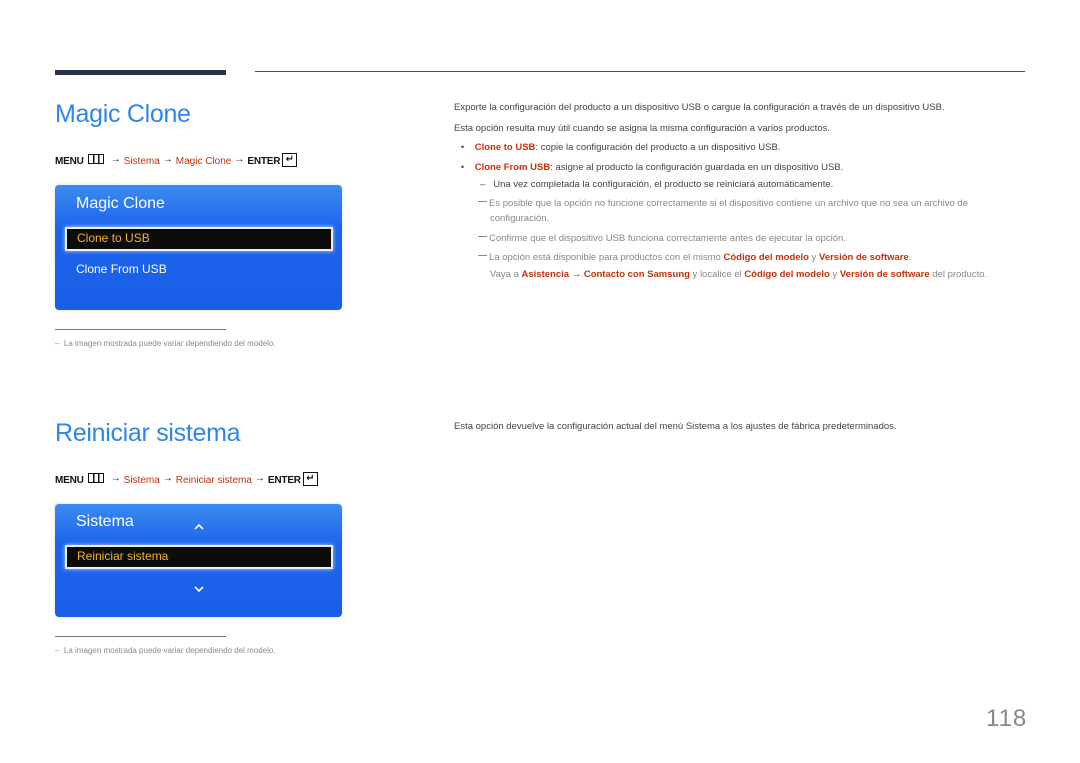 The image size is (1080, 763). Describe the element at coordinates (213, 480) in the screenshot. I see `menu-step-reiniciar-sistema: Reiniciar sistema` at that location.